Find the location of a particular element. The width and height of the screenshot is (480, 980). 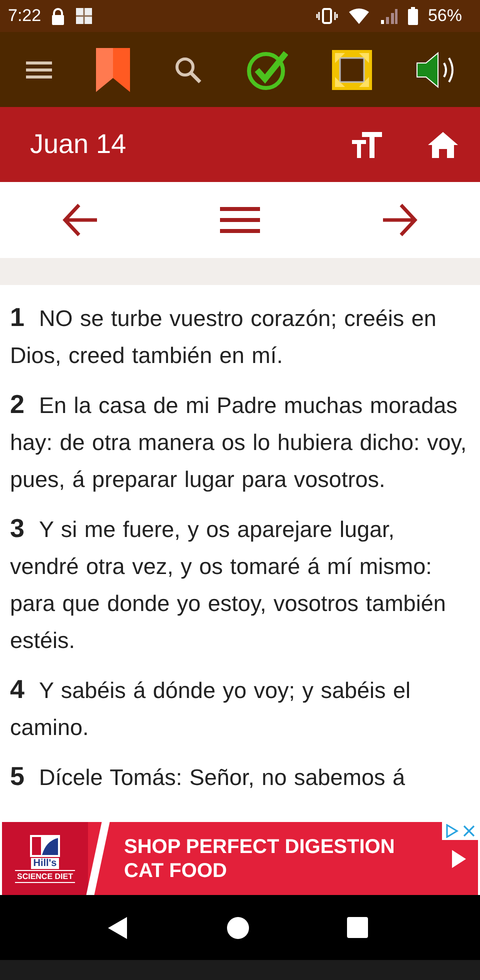

lock-icon is located at coordinates (58, 16).